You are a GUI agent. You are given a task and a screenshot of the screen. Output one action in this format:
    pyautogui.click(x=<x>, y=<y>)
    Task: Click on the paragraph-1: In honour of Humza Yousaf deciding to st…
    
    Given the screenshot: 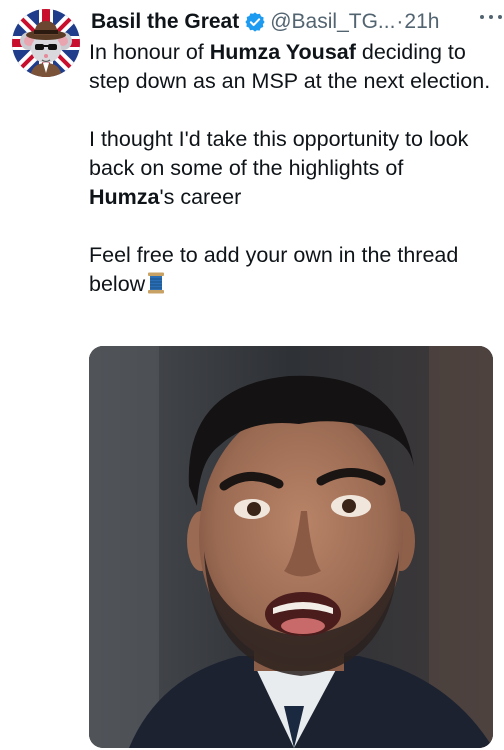 What is the action you would take?
    pyautogui.click(x=291, y=67)
    